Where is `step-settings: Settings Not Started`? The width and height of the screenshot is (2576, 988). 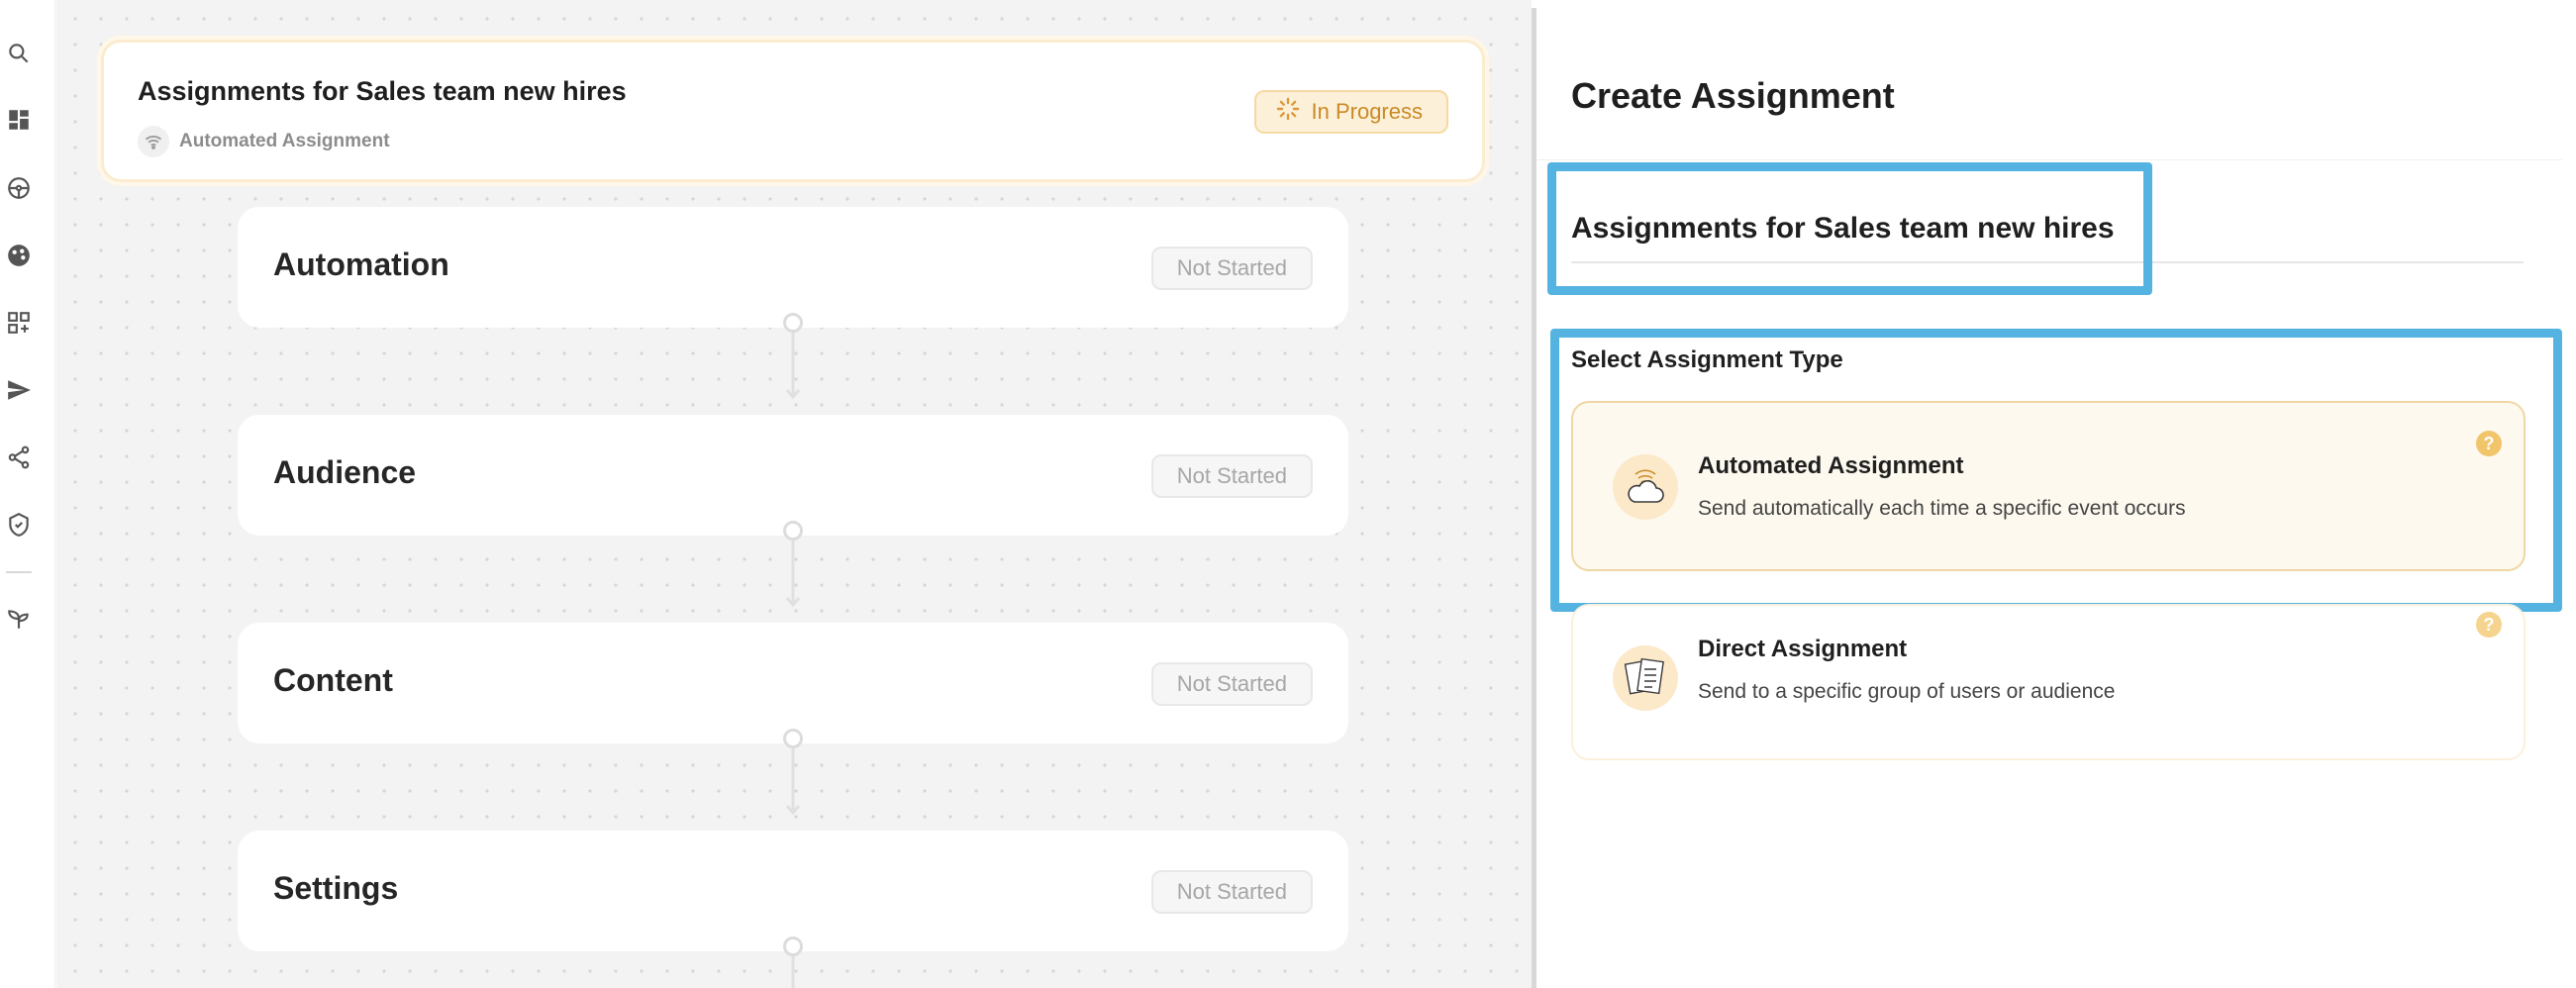
step-settings: Settings Not Started is located at coordinates (793, 891).